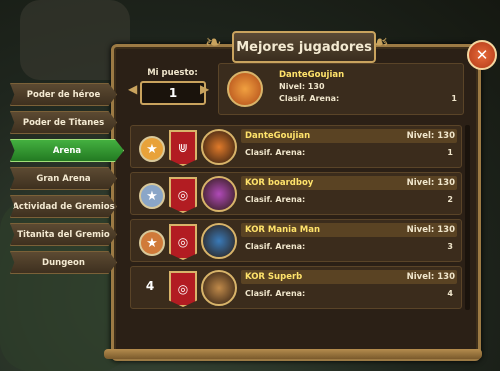 The height and width of the screenshot is (371, 500). I want to click on arena-rank-value: 3, so click(450, 246).